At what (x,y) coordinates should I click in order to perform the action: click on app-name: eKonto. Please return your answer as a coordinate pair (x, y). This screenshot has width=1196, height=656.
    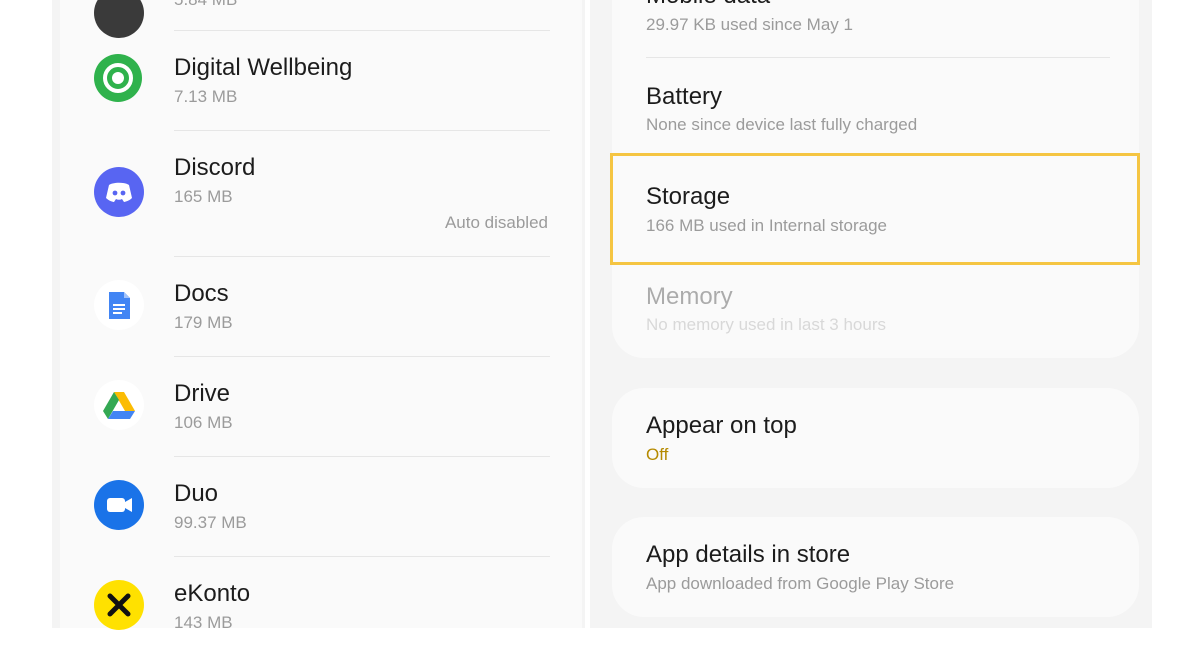
    Looking at the image, I should click on (212, 593).